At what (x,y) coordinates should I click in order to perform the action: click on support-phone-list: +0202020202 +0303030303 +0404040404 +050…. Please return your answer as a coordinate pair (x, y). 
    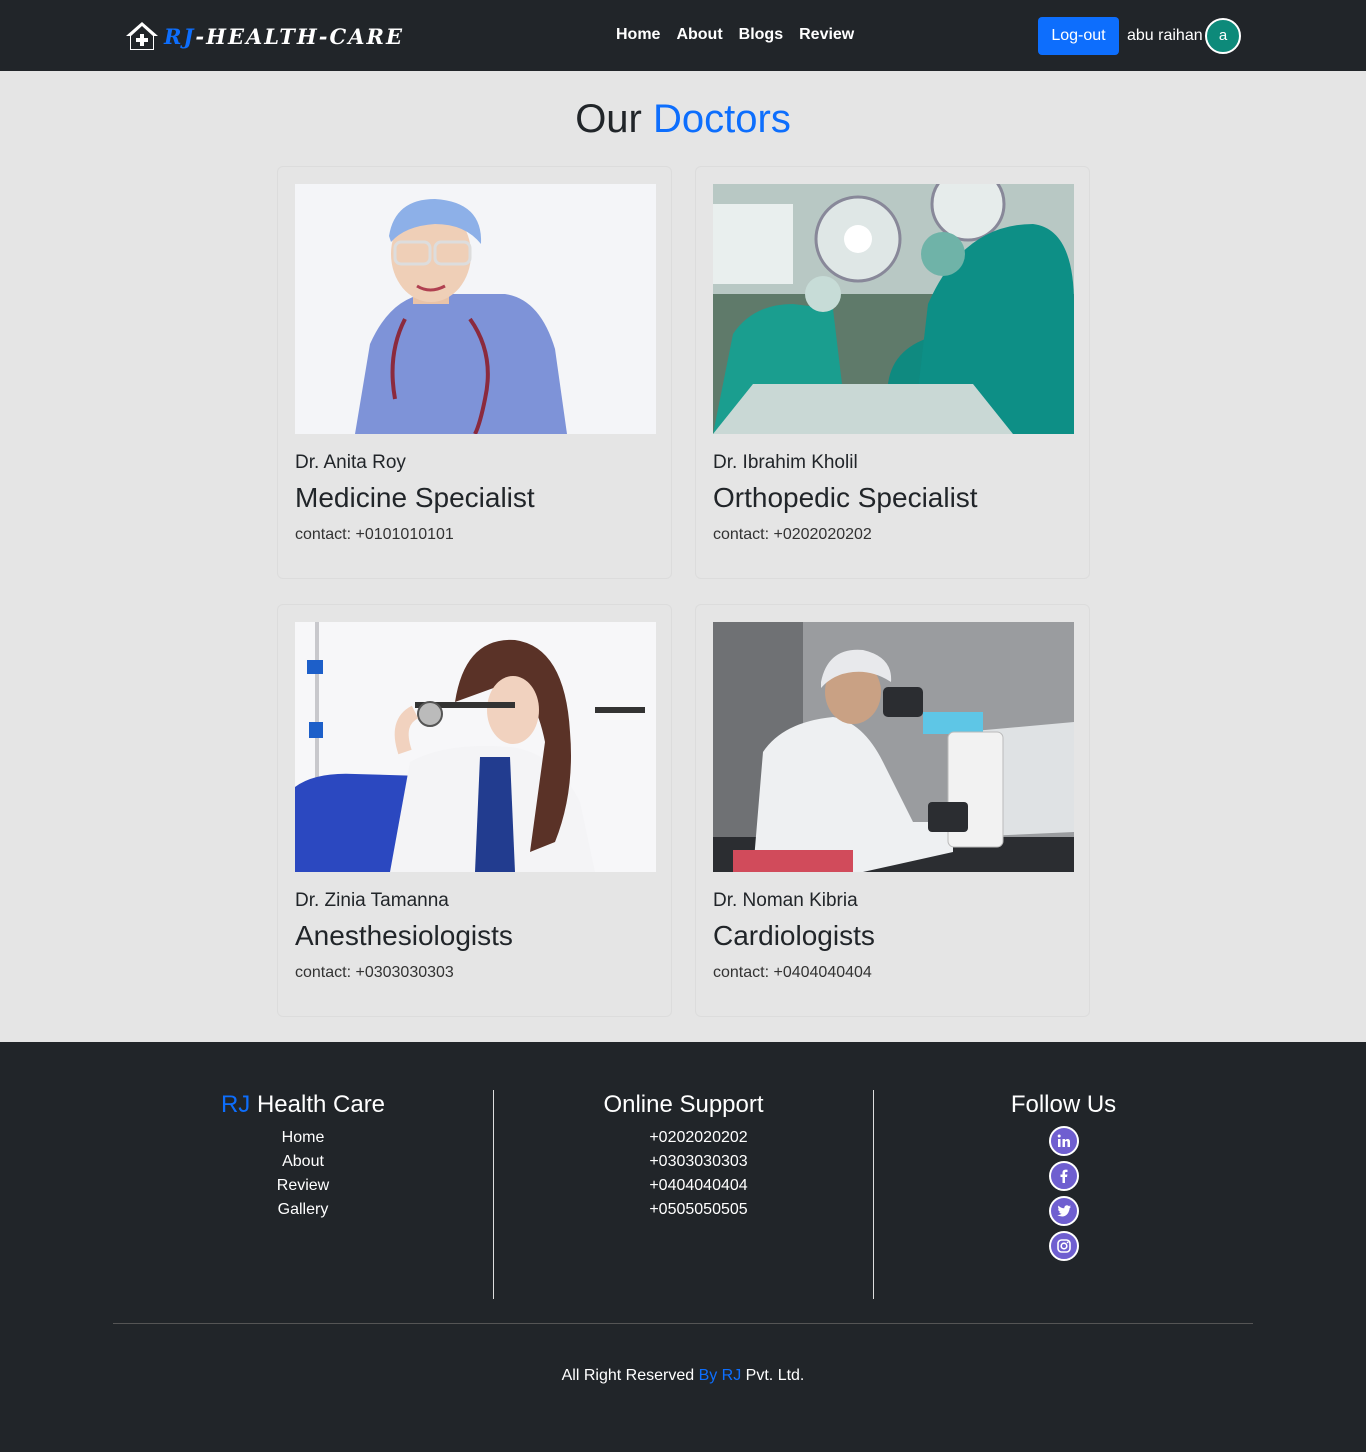
    Looking at the image, I should click on (683, 1174).